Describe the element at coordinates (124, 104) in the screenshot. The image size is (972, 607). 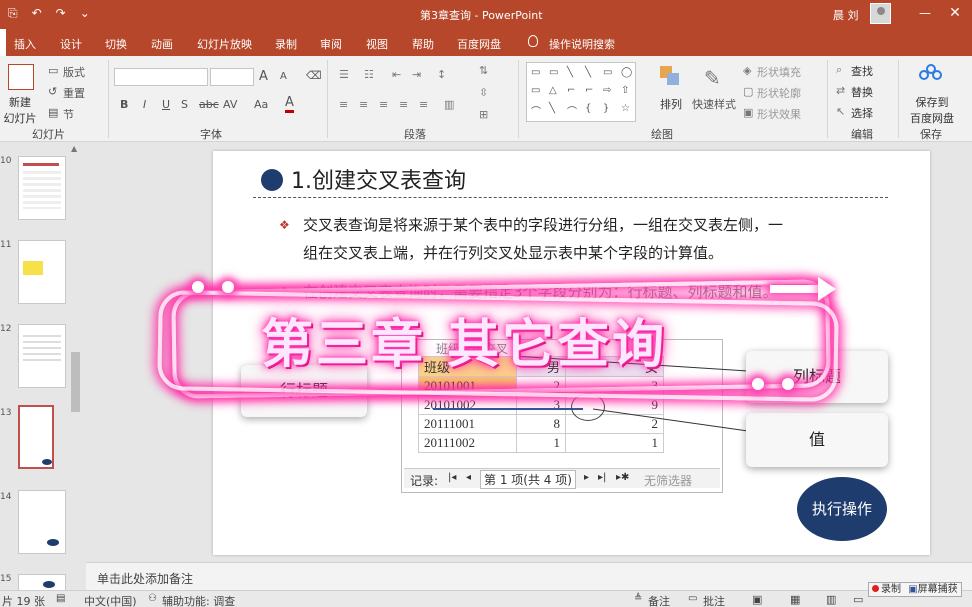
I see `bold-button: B` at that location.